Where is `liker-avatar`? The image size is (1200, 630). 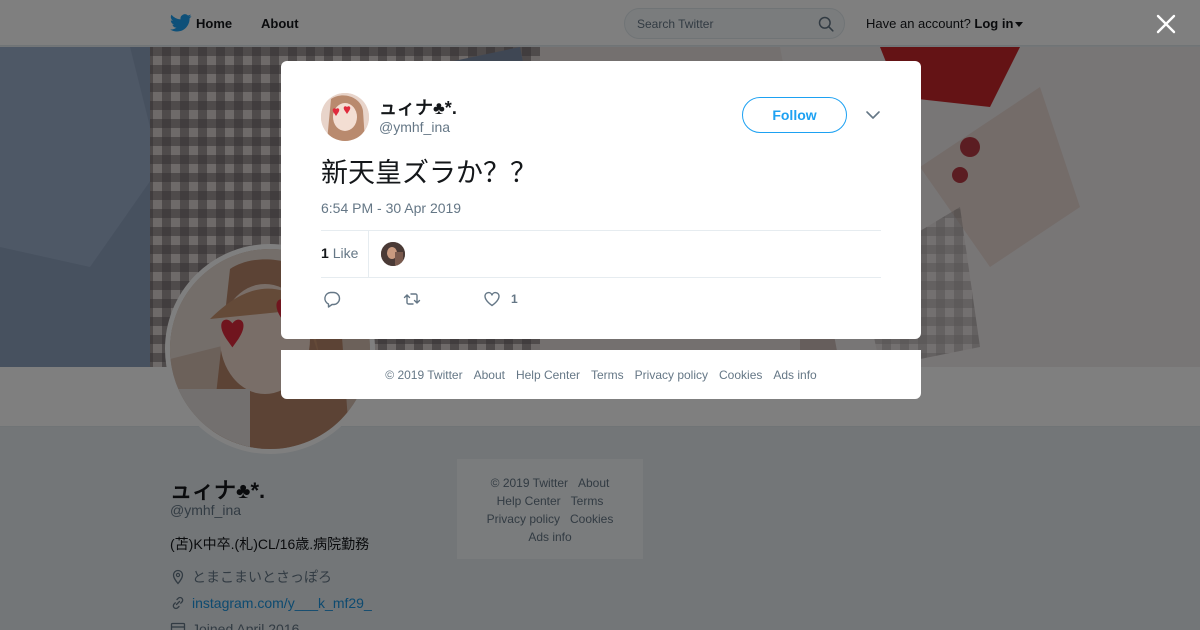 liker-avatar is located at coordinates (393, 254).